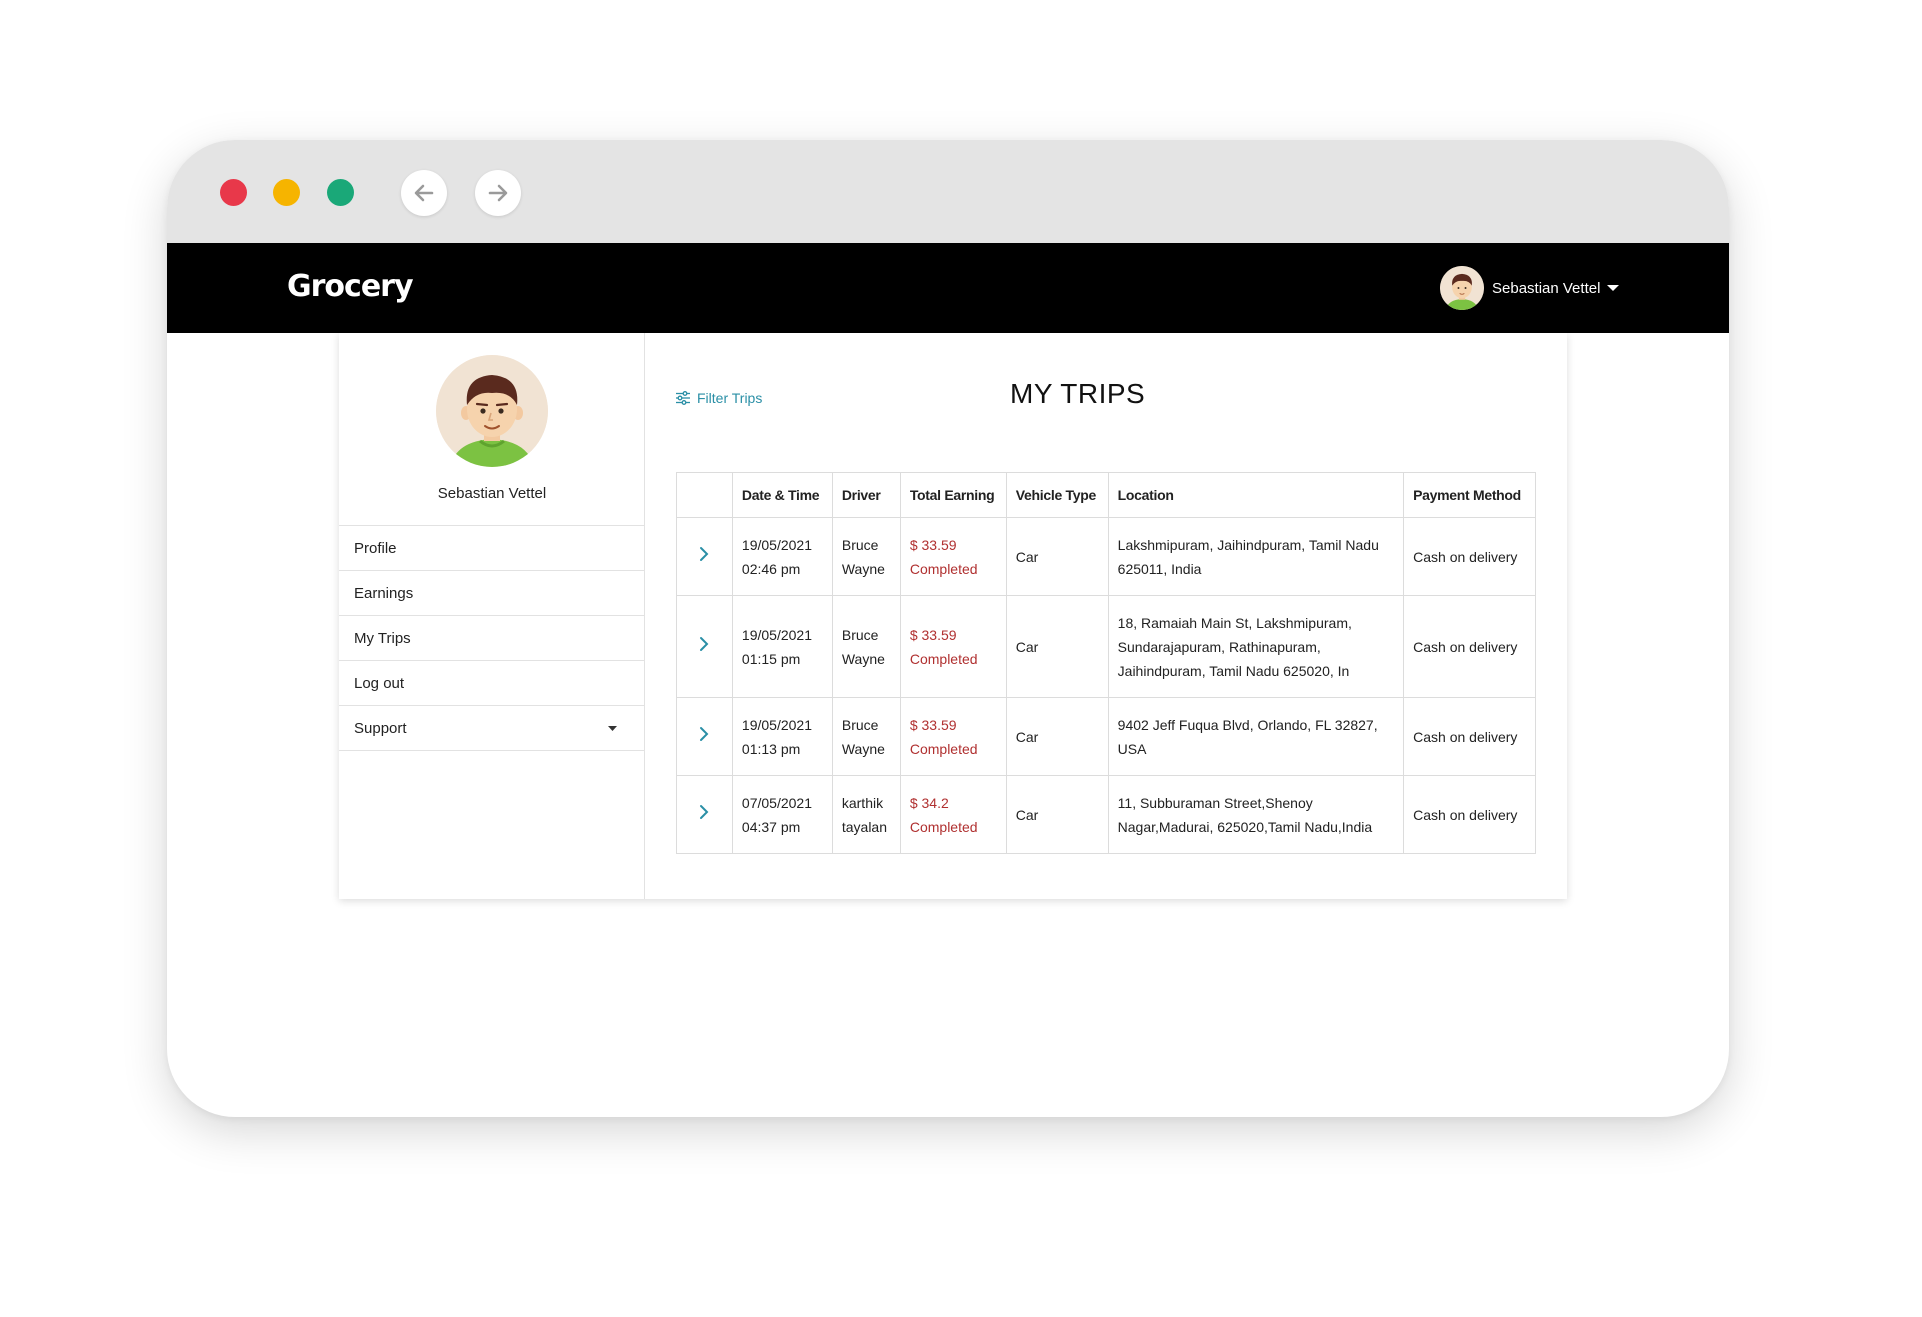 This screenshot has width=1922, height=1317. Describe the element at coordinates (492, 493) in the screenshot. I see `profile-name: Sebastian Vettel` at that location.